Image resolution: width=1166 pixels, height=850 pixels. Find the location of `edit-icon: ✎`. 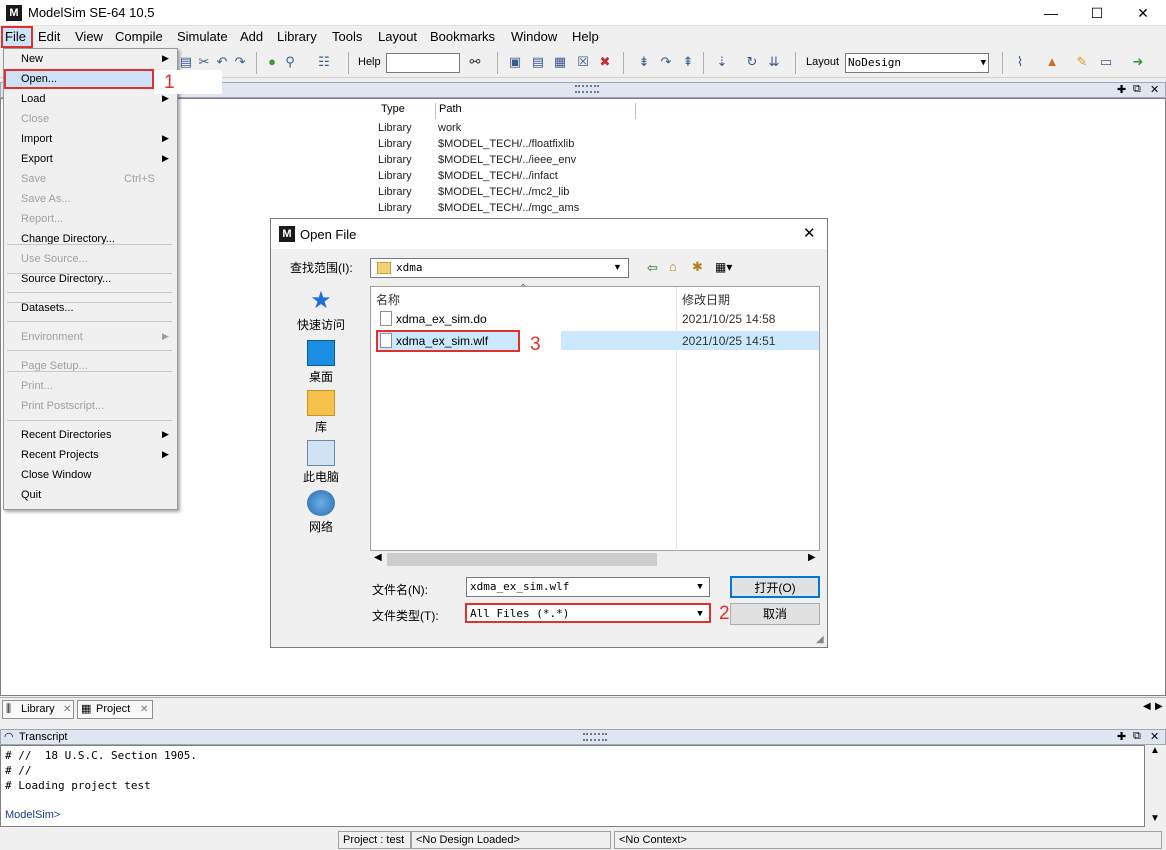

edit-icon: ✎ is located at coordinates (1082, 62).